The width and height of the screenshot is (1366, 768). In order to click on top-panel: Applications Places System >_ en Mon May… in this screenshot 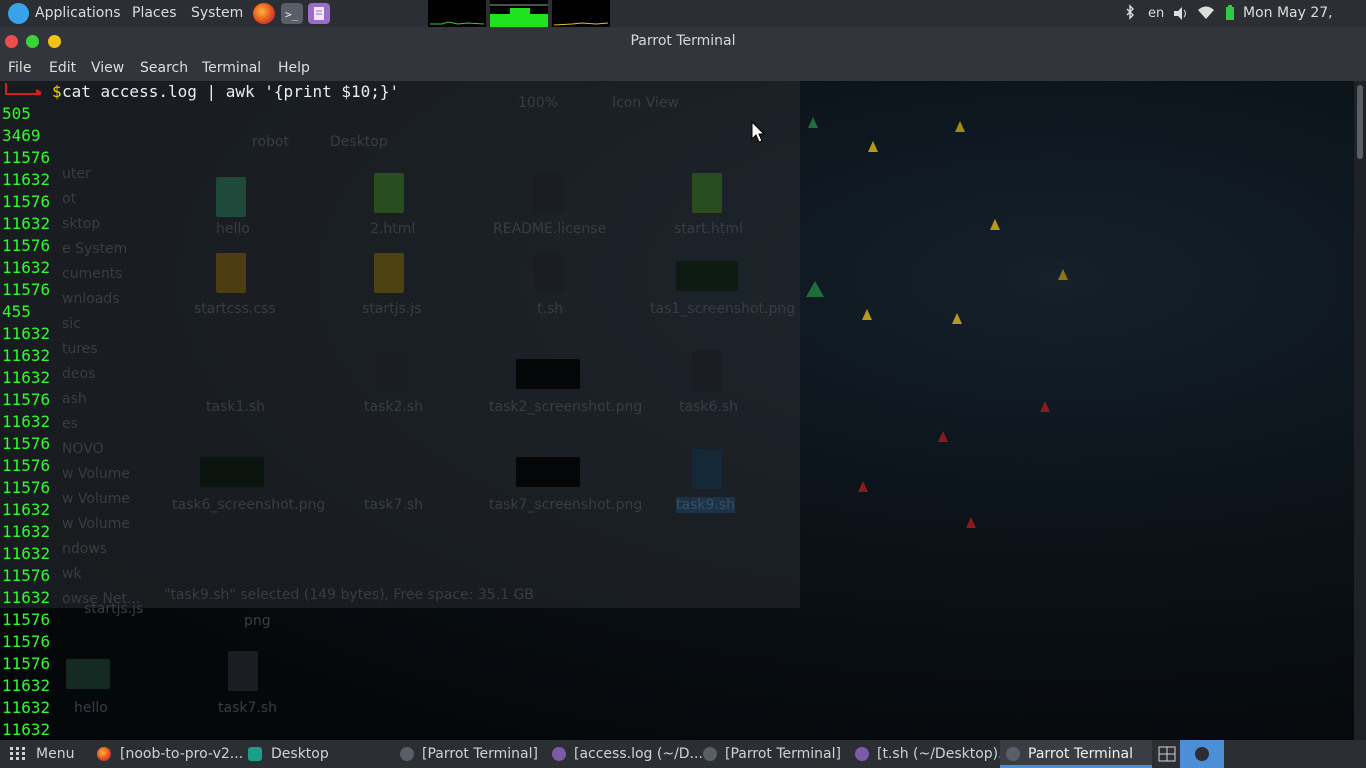, I will do `click(683, 24)`.